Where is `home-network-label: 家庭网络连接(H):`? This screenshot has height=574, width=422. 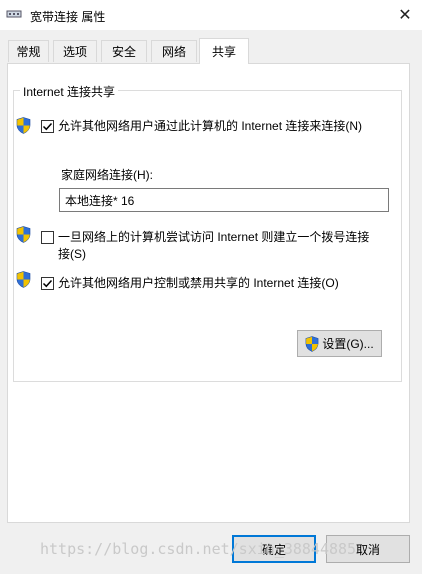
home-network-label: 家庭网络连接(H): is located at coordinates (107, 175).